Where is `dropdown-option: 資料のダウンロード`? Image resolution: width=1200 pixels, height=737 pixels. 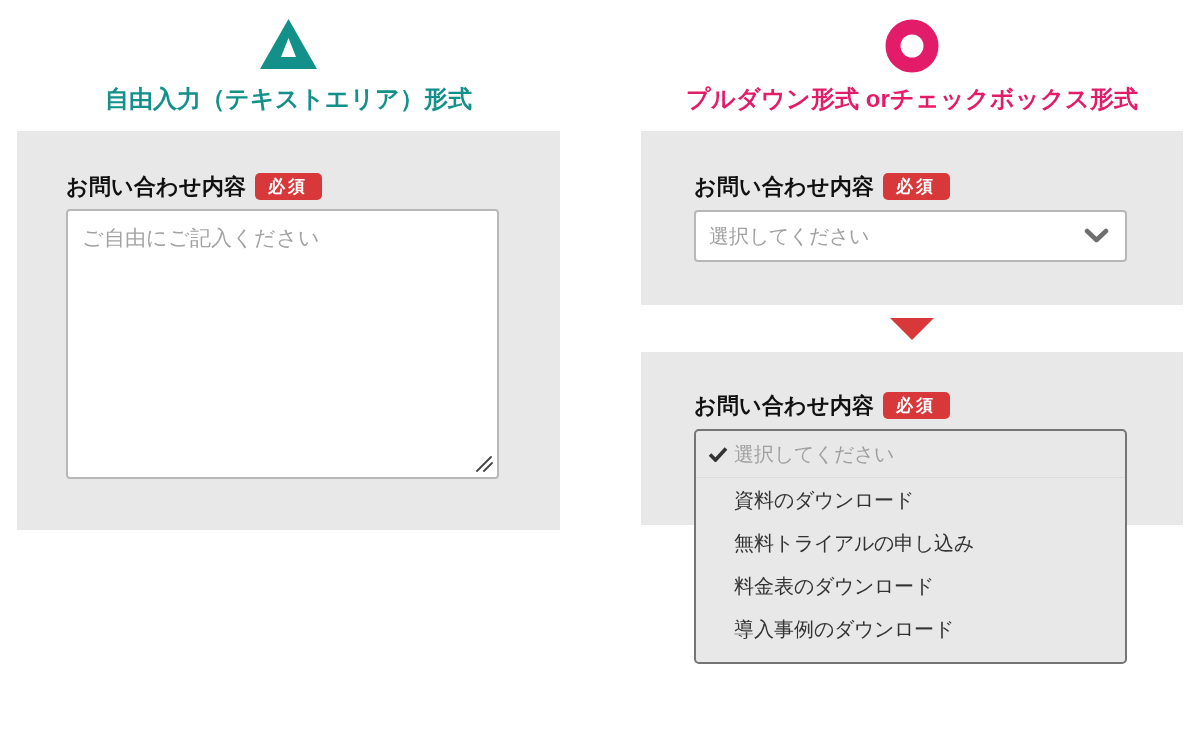 dropdown-option: 資料のダウンロード is located at coordinates (910, 499).